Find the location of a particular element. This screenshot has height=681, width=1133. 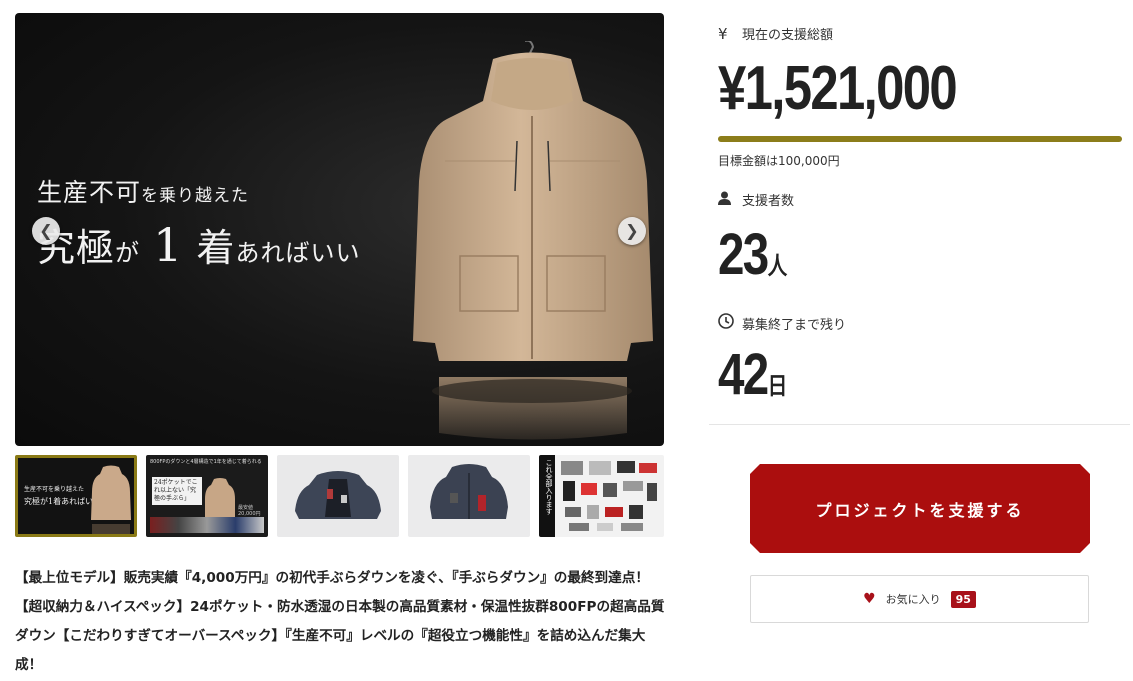

chevron-right-icon: ❯ is located at coordinates (632, 230).